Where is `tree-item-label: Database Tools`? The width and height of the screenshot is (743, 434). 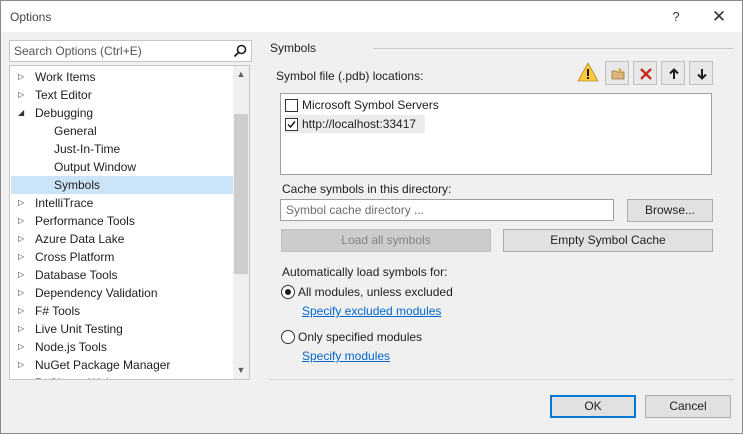
tree-item-label: Database Tools is located at coordinates (76, 275).